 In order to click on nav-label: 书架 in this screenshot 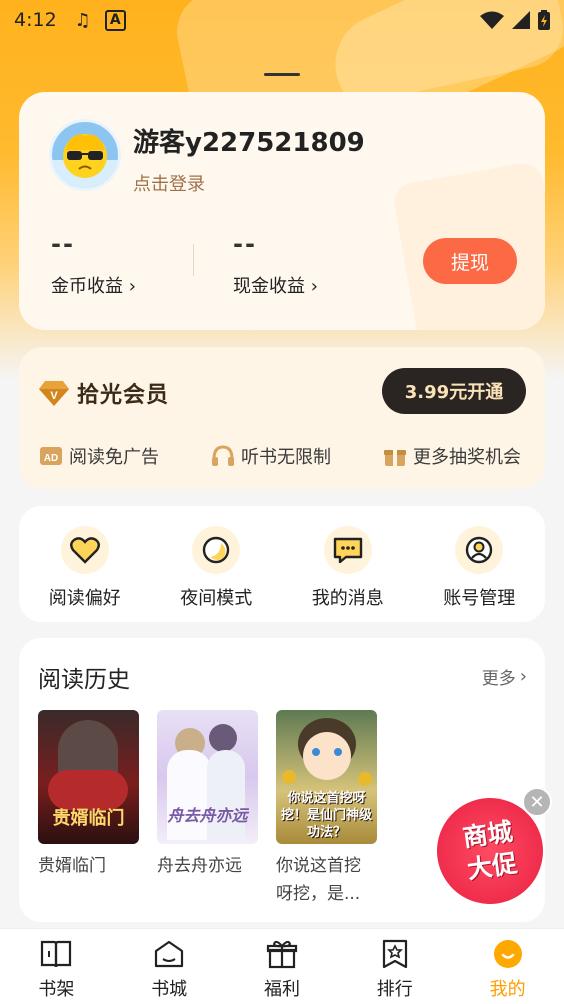, I will do `click(56, 989)`.